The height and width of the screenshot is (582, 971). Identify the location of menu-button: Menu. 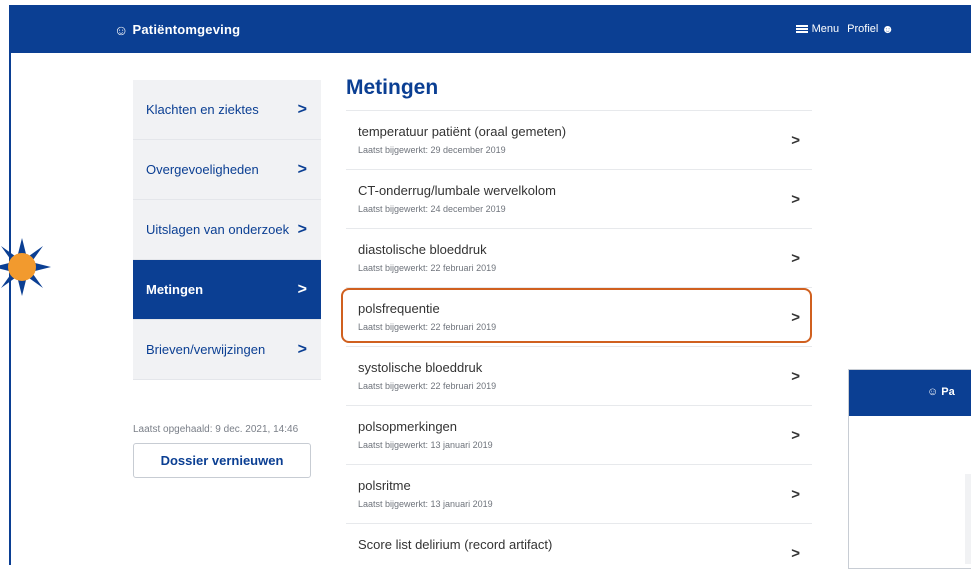
(817, 29).